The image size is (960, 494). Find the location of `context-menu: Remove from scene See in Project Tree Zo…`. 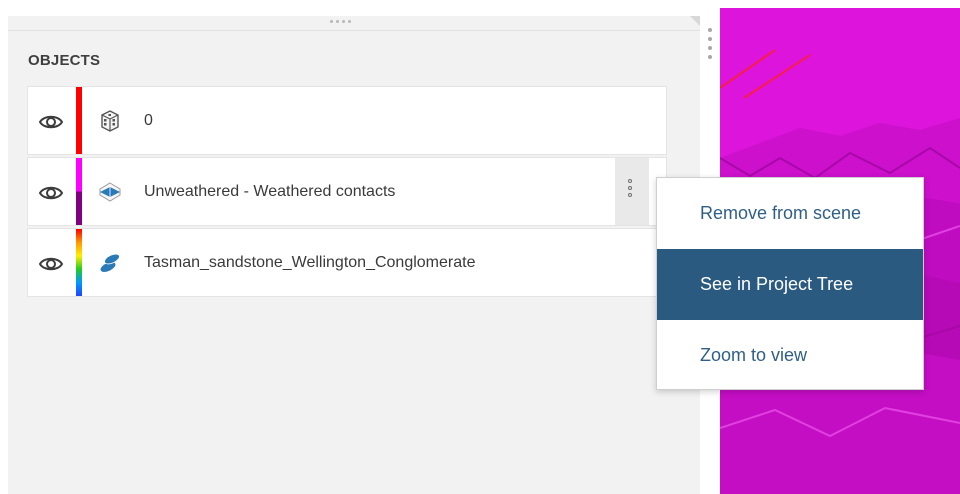

context-menu: Remove from scene See in Project Tree Zo… is located at coordinates (790, 283).